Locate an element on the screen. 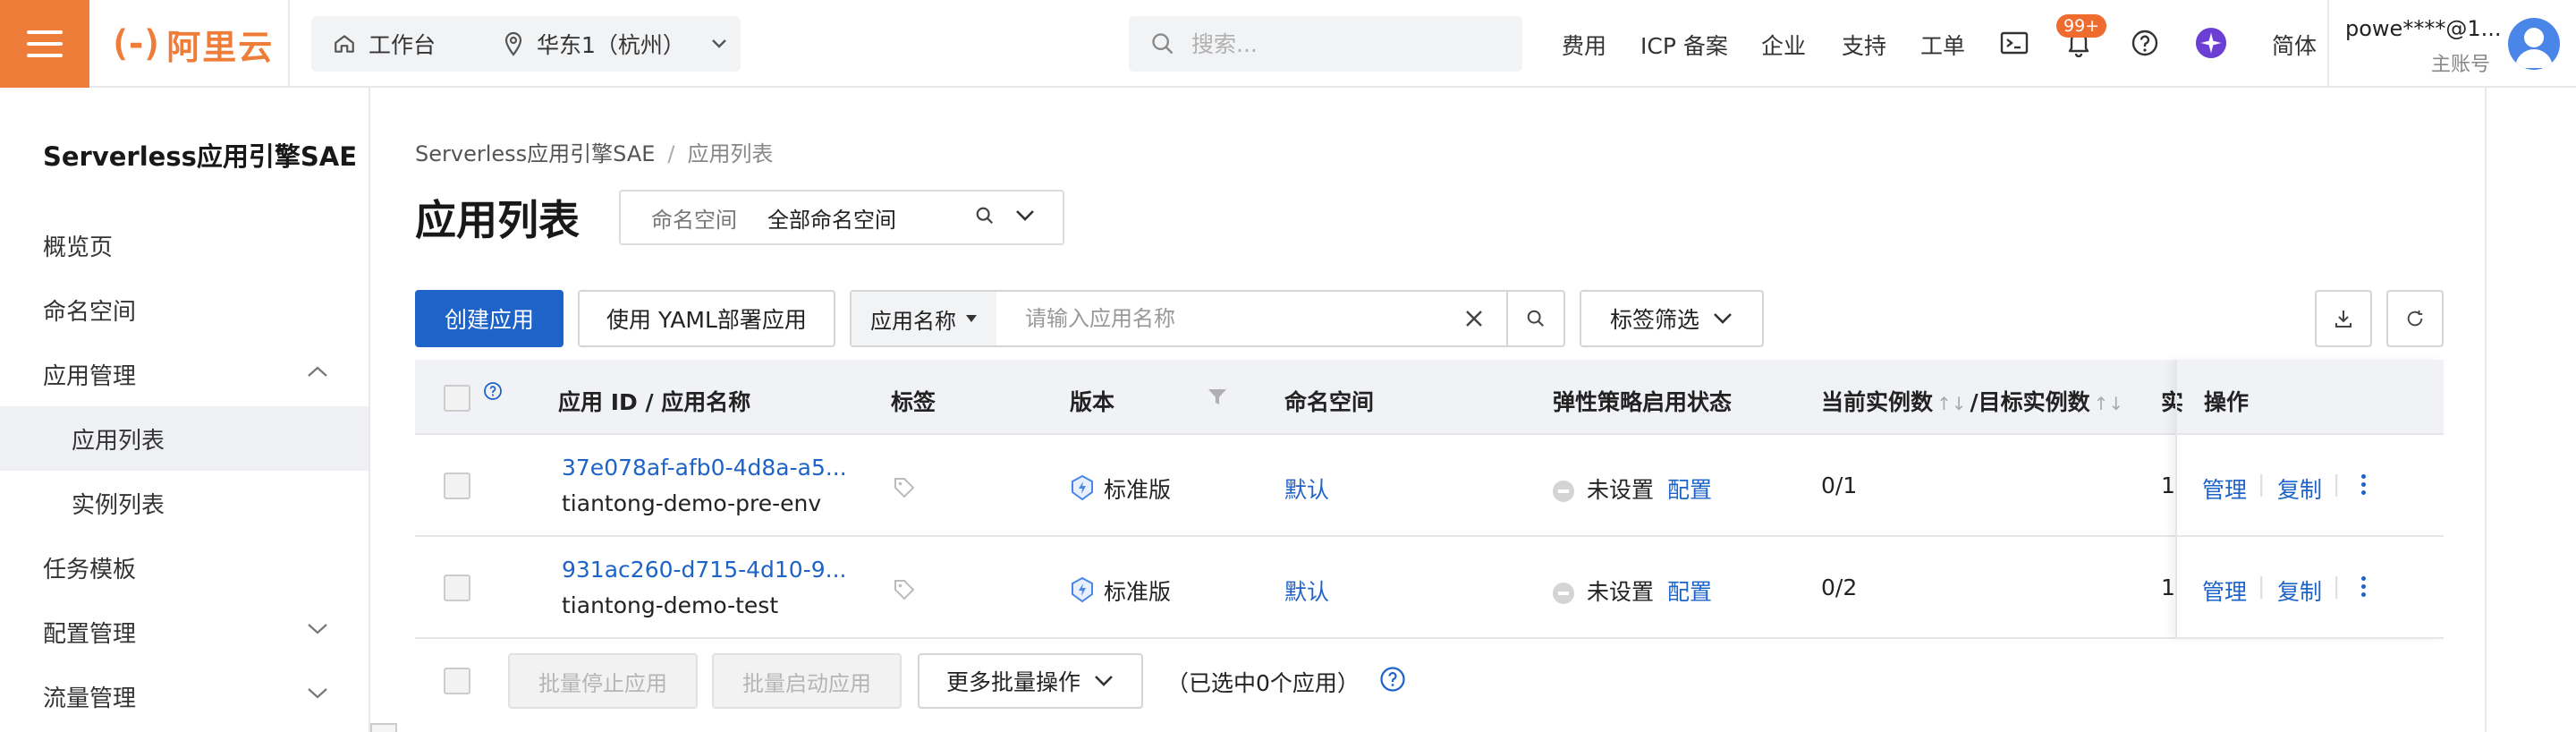 This screenshot has height=732, width=2576. location-icon is located at coordinates (513, 43).